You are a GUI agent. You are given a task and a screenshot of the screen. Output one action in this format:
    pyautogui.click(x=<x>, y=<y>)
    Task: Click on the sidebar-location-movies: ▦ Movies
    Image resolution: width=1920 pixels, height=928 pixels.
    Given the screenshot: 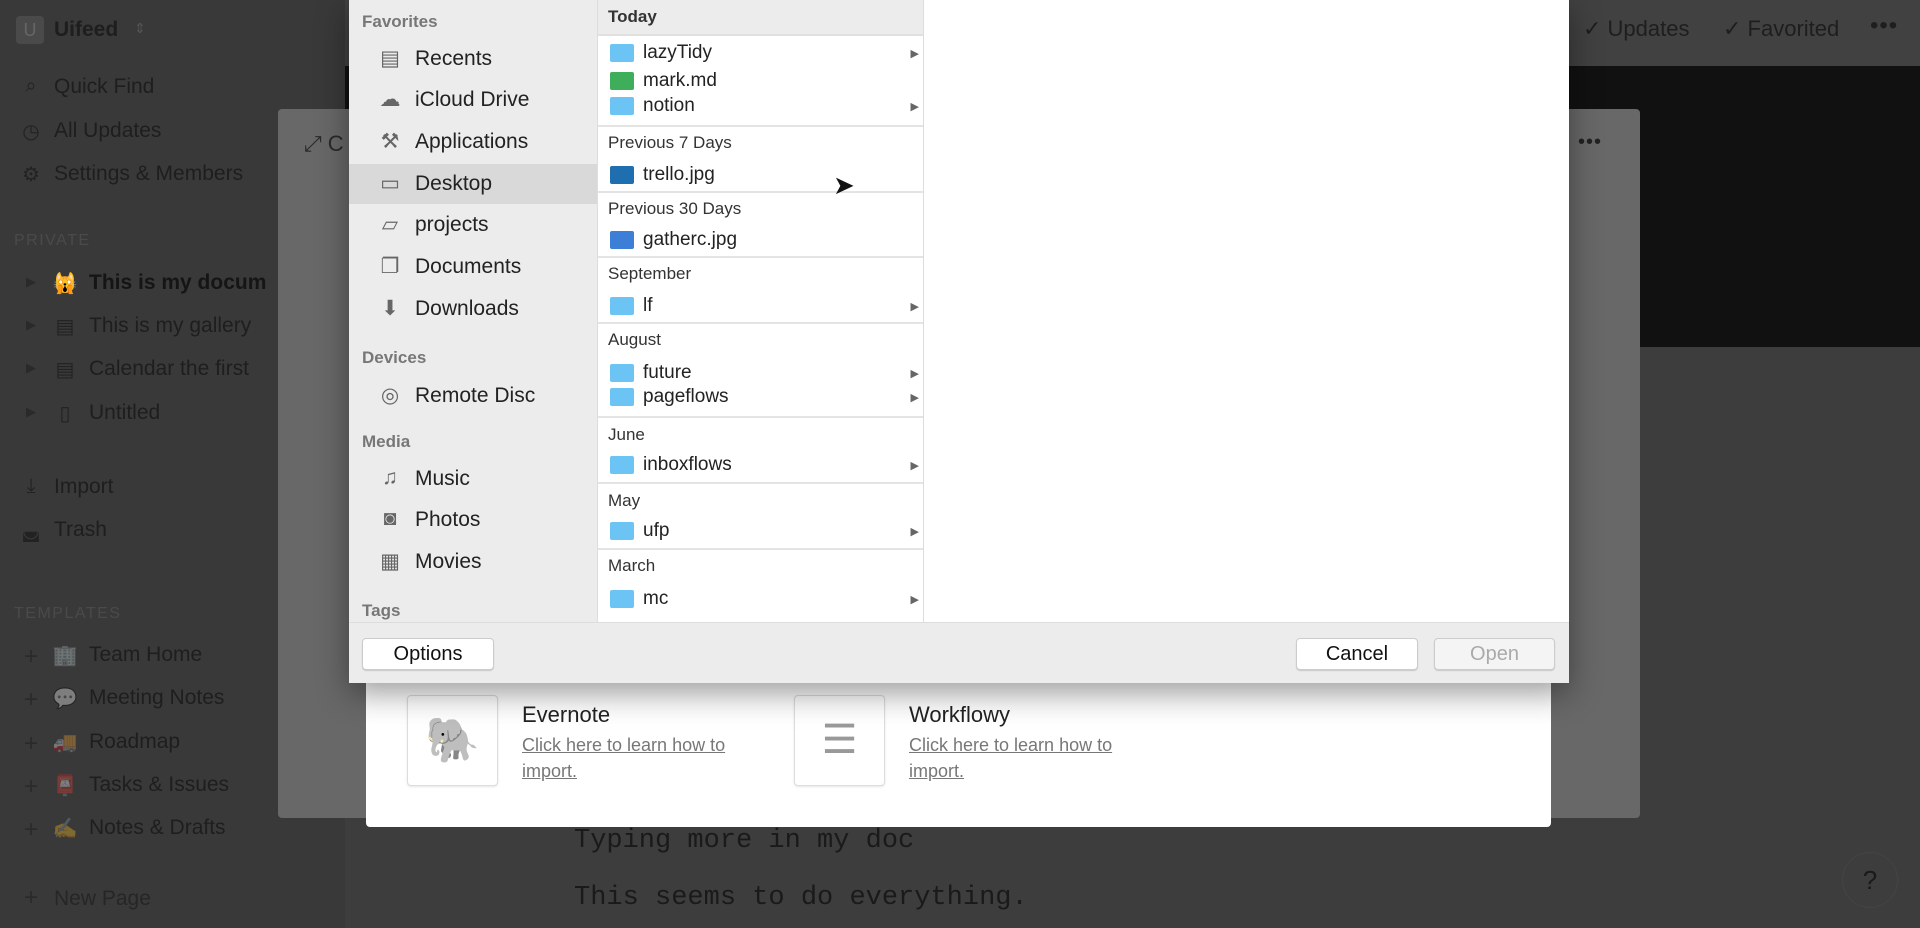 What is the action you would take?
    pyautogui.click(x=473, y=562)
    